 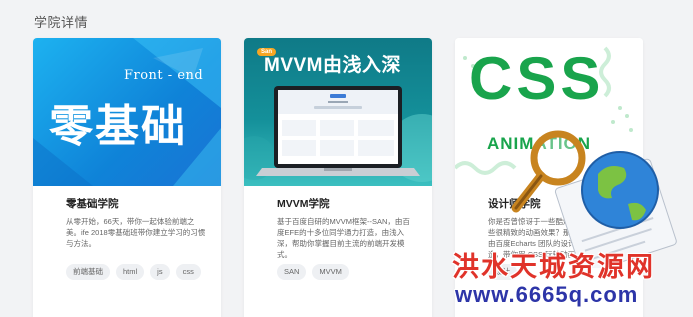 What do you see at coordinates (333, 65) in the screenshot?
I see `thumbnail-heading: MVVM由浅入深` at bounding box center [333, 65].